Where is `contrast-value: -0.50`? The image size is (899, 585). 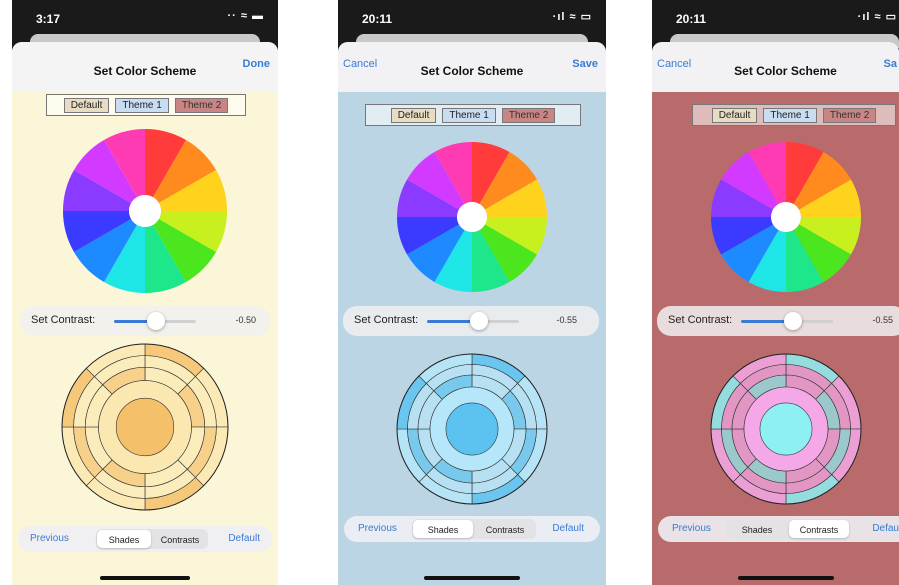 contrast-value: -0.50 is located at coordinates (245, 320).